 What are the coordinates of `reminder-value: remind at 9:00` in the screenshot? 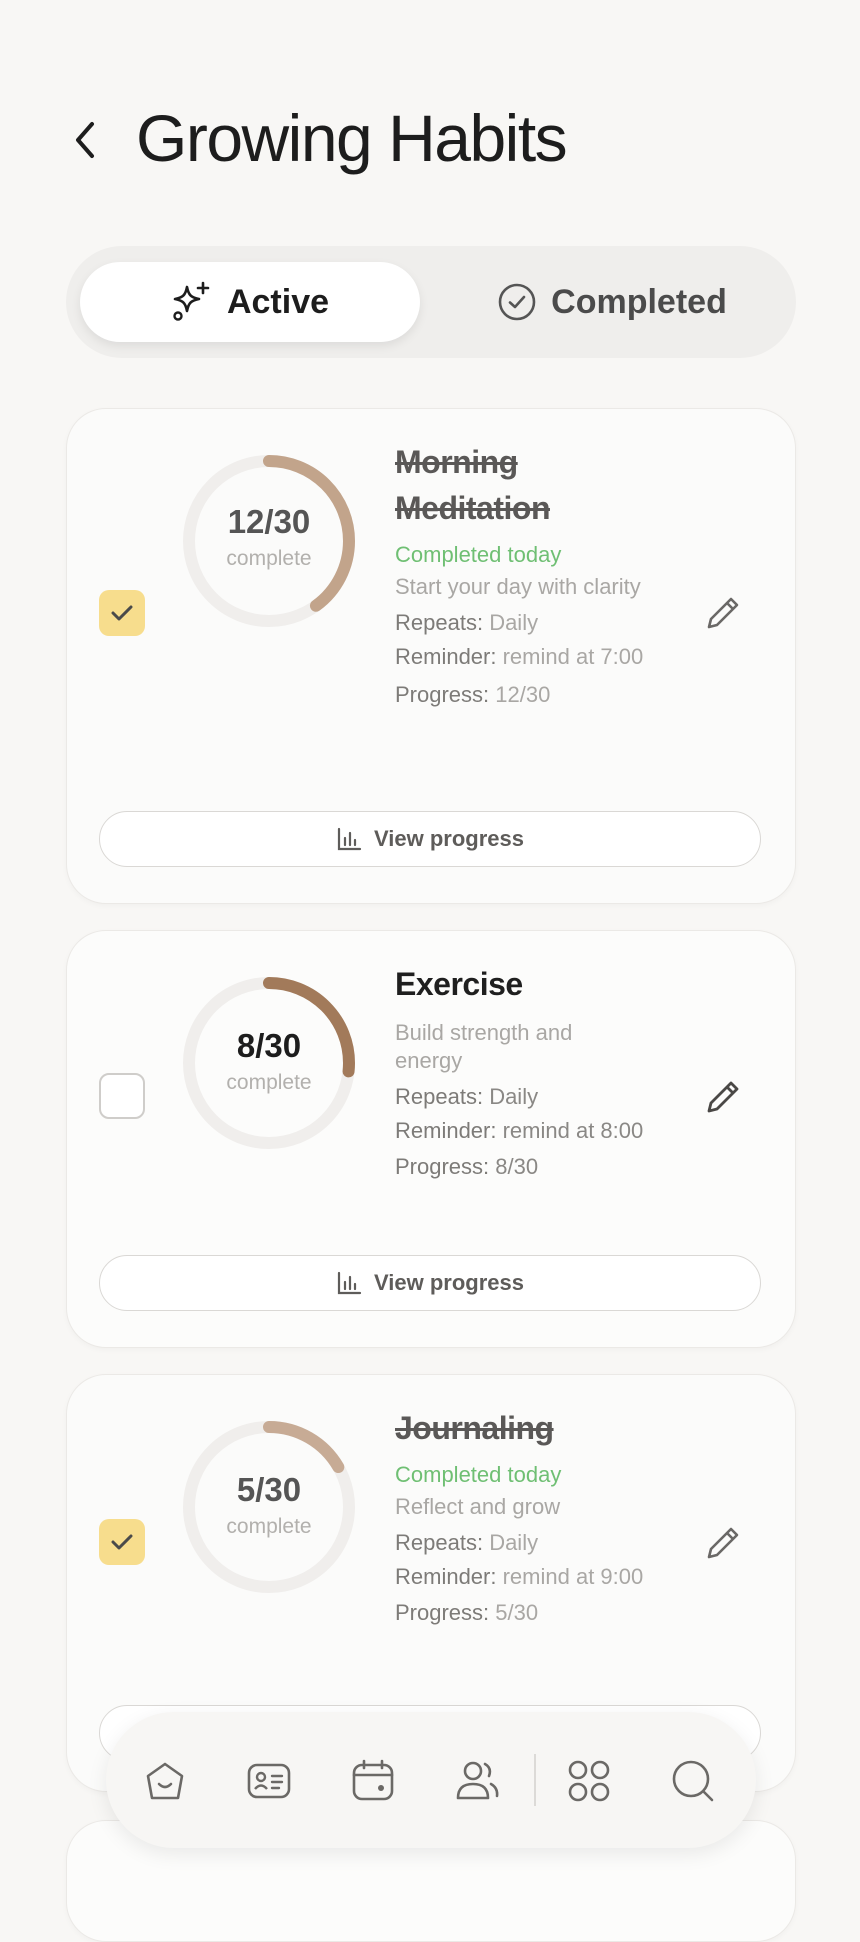 It's located at (573, 1576).